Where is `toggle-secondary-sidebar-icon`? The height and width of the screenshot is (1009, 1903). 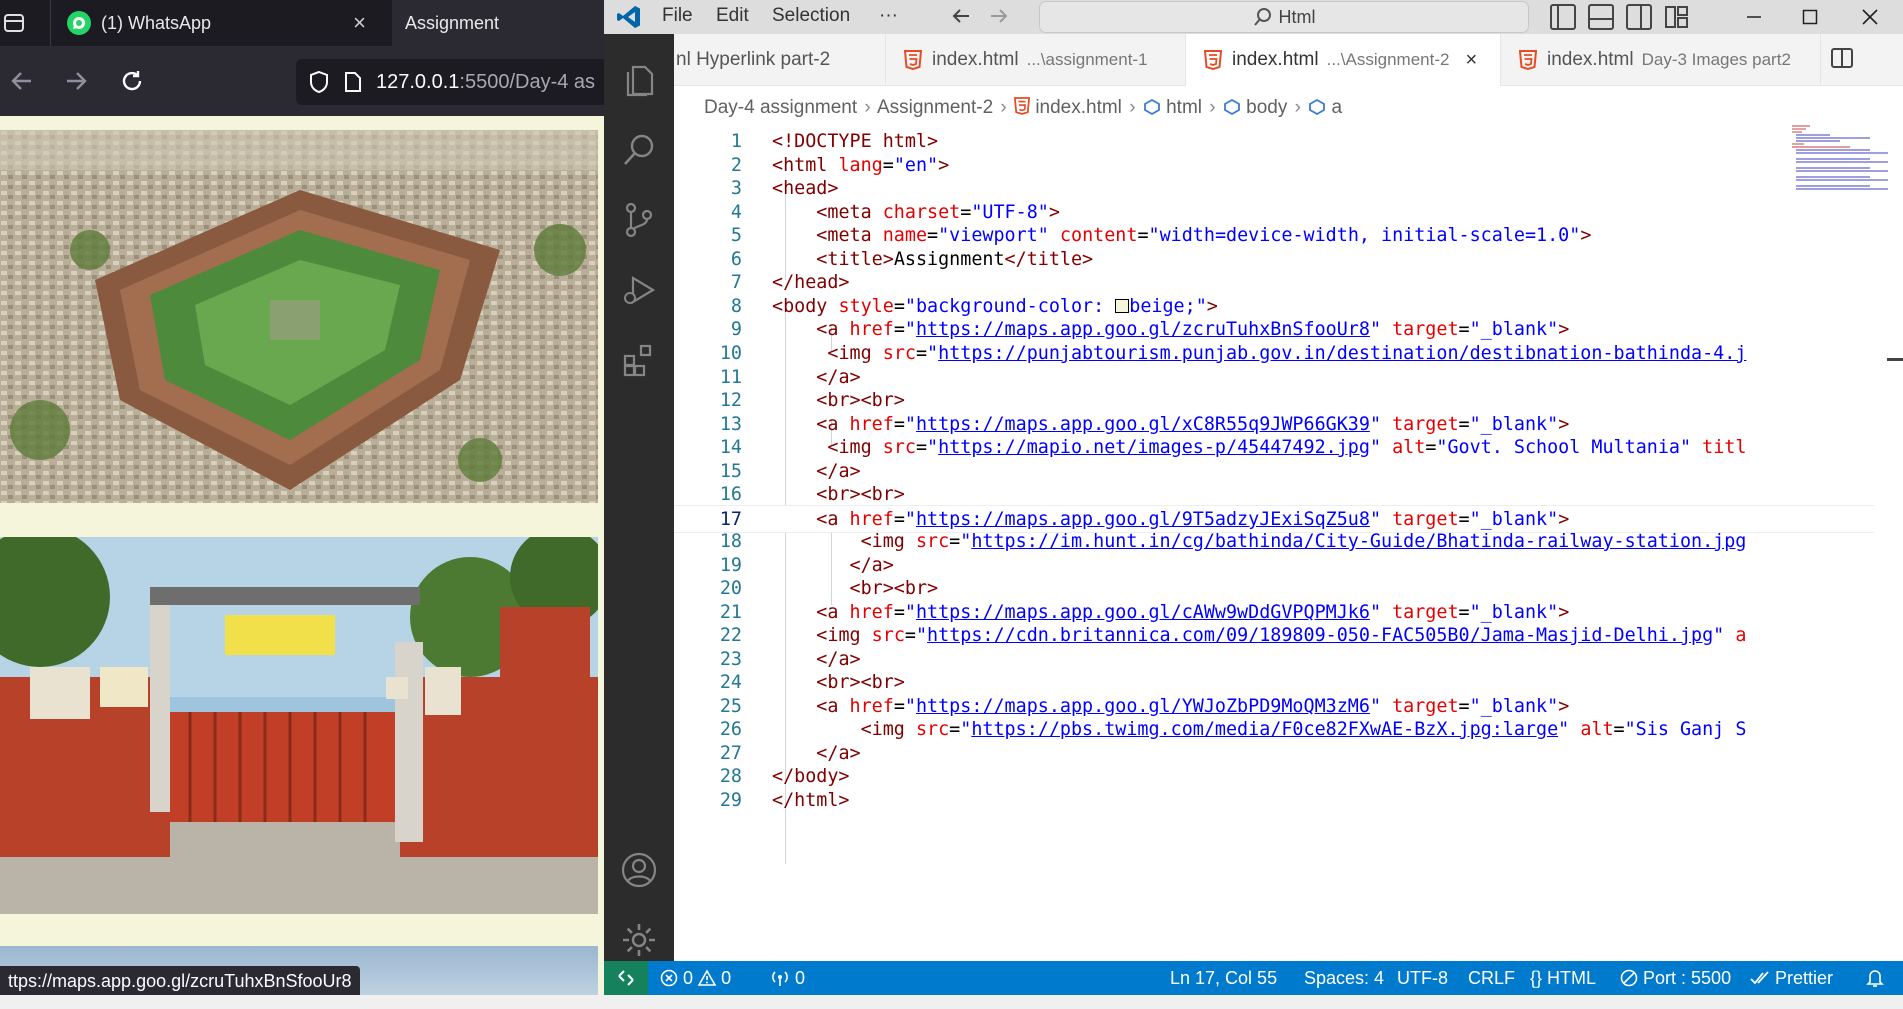
toggle-secondary-sidebar-icon is located at coordinates (1639, 17).